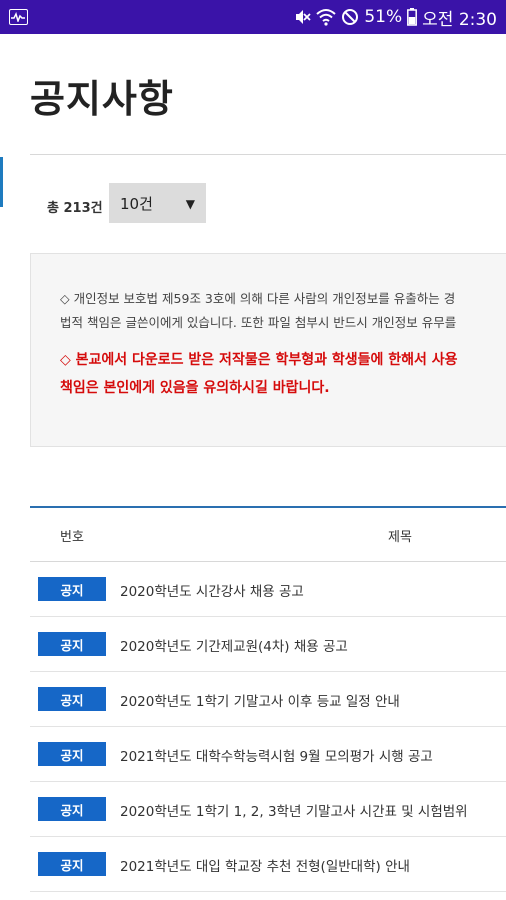 The height and width of the screenshot is (900, 506). What do you see at coordinates (157, 203) in the screenshot?
I see `page-size-select: 10건 ▼` at bounding box center [157, 203].